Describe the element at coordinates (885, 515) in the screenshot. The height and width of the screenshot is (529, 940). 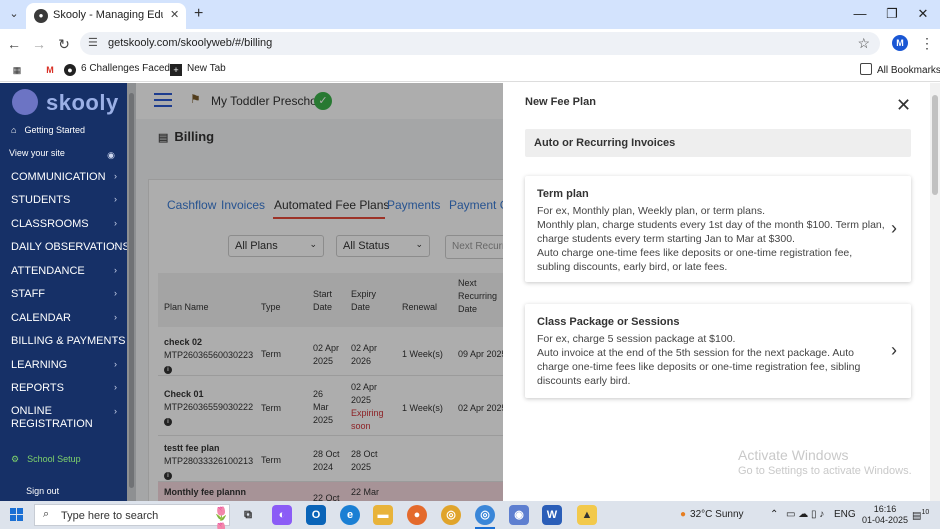
I see `taskbar-clock: 16:16 01-04-2025` at that location.